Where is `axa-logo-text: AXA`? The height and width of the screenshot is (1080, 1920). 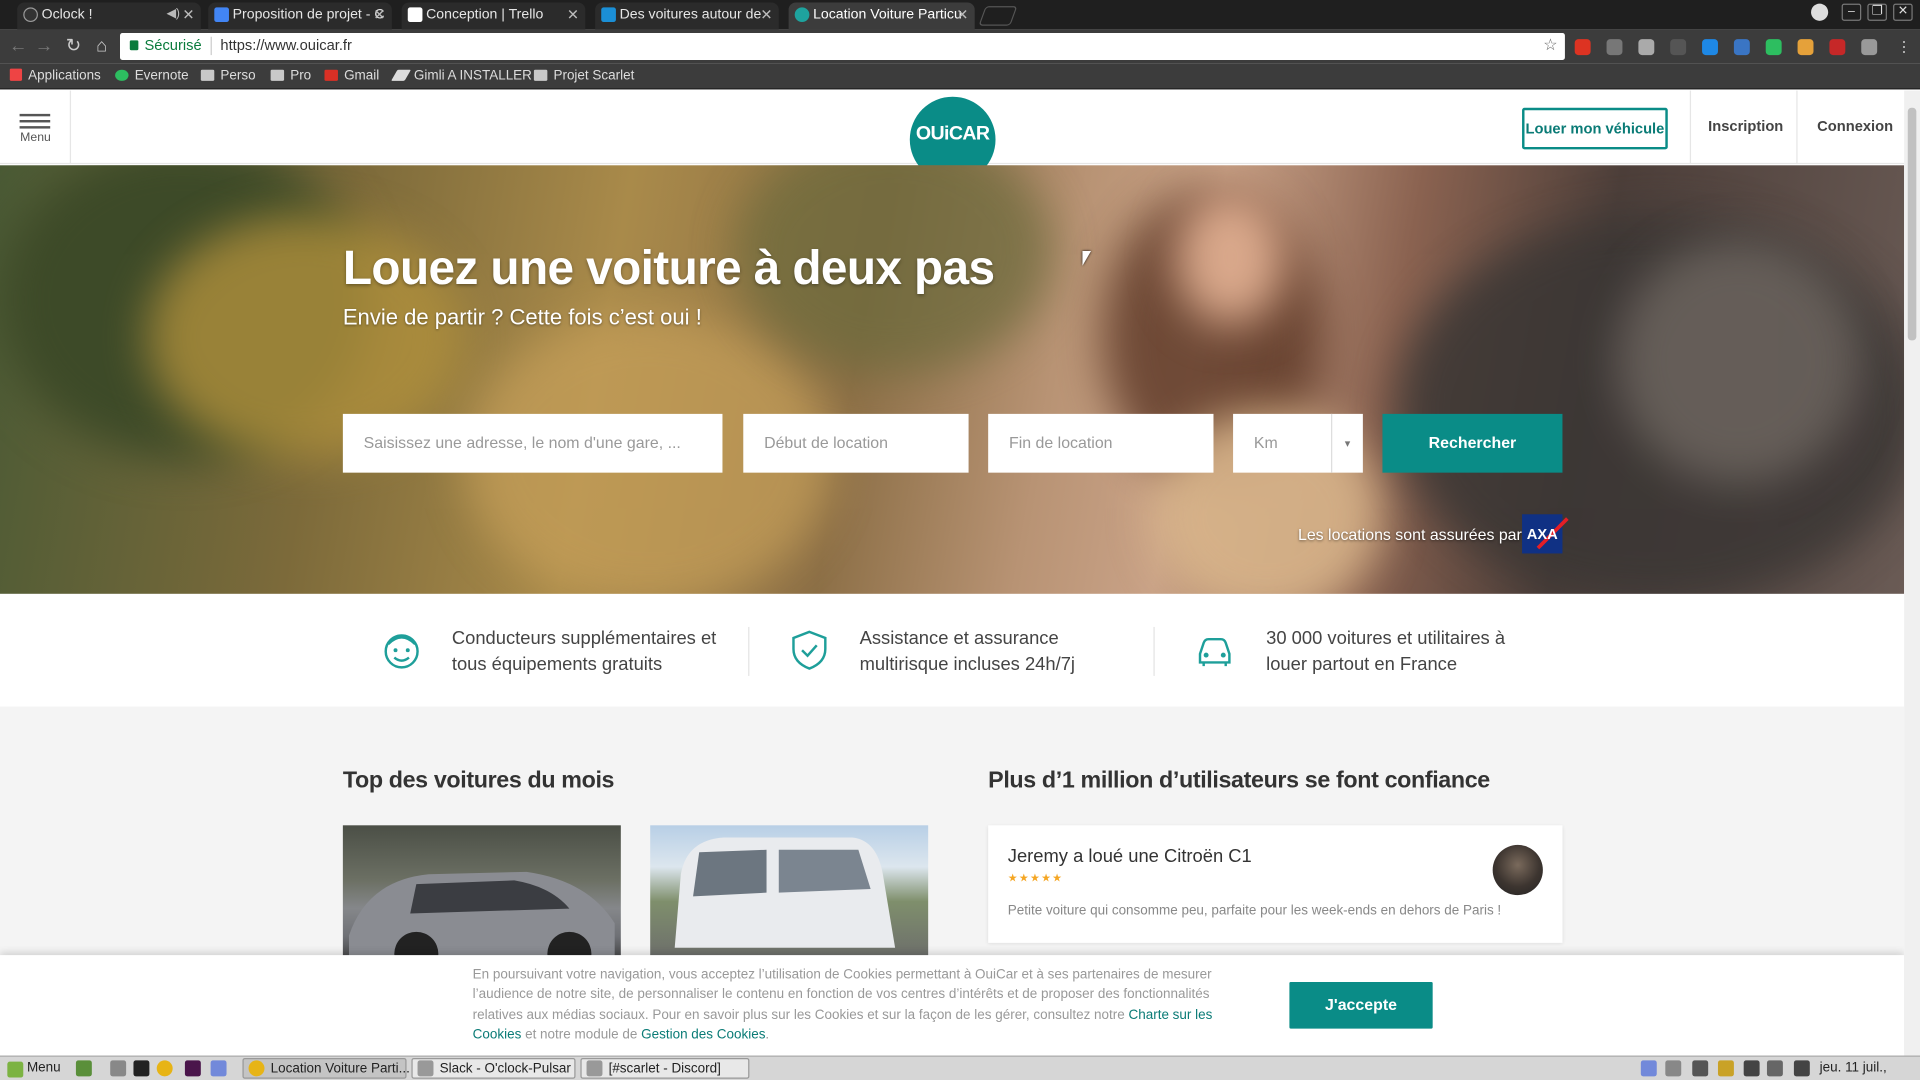 axa-logo-text: AXA is located at coordinates (1542, 534).